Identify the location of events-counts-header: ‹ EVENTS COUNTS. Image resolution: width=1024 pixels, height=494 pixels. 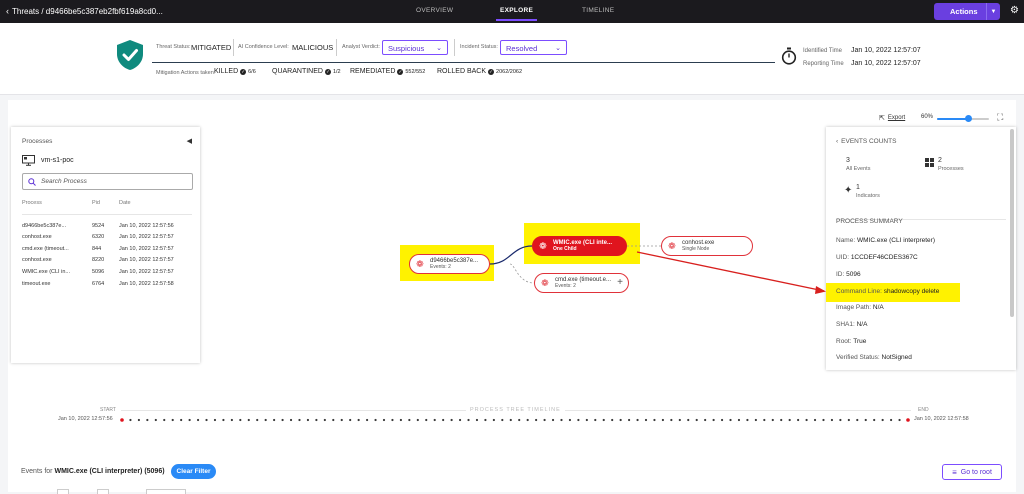
(866, 141).